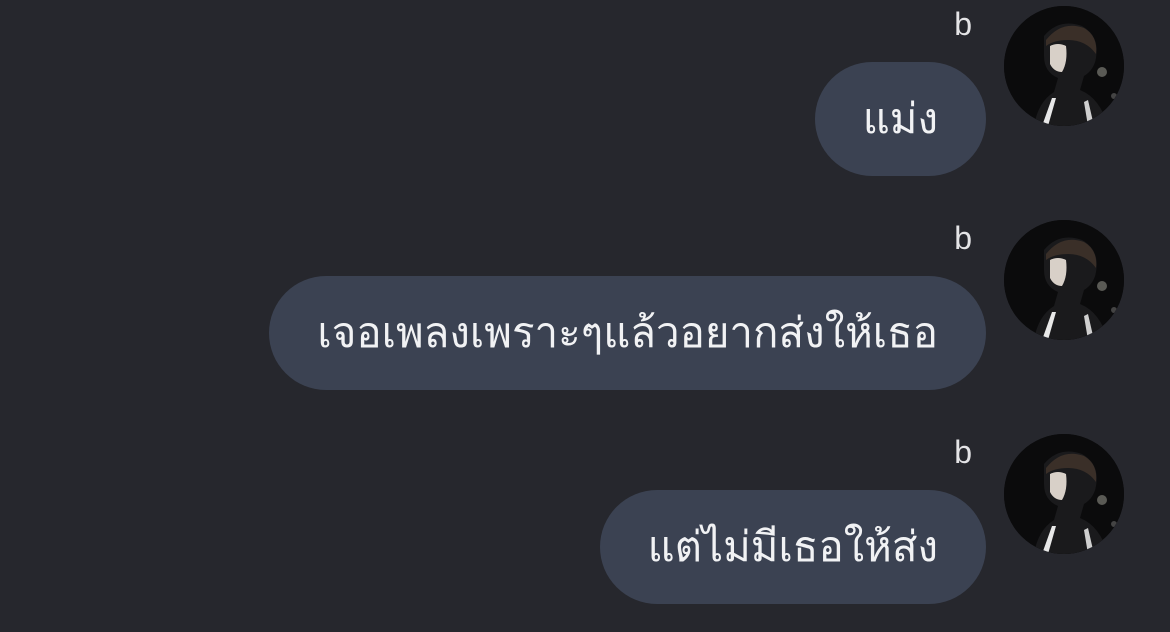 The width and height of the screenshot is (1170, 632). What do you see at coordinates (792, 547) in the screenshot?
I see `message-bubble: แต่ไม่มีเธอให้ส่ง` at bounding box center [792, 547].